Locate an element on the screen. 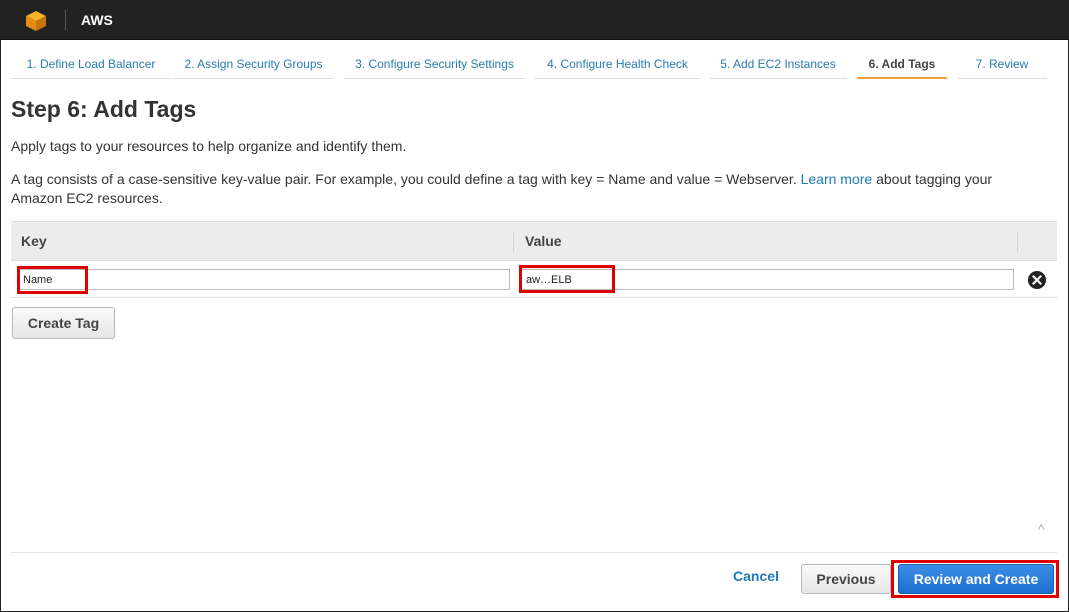 This screenshot has width=1069, height=612. wizard-step-assign-security-groups: 2. Assign Security Groups is located at coordinates (253, 65).